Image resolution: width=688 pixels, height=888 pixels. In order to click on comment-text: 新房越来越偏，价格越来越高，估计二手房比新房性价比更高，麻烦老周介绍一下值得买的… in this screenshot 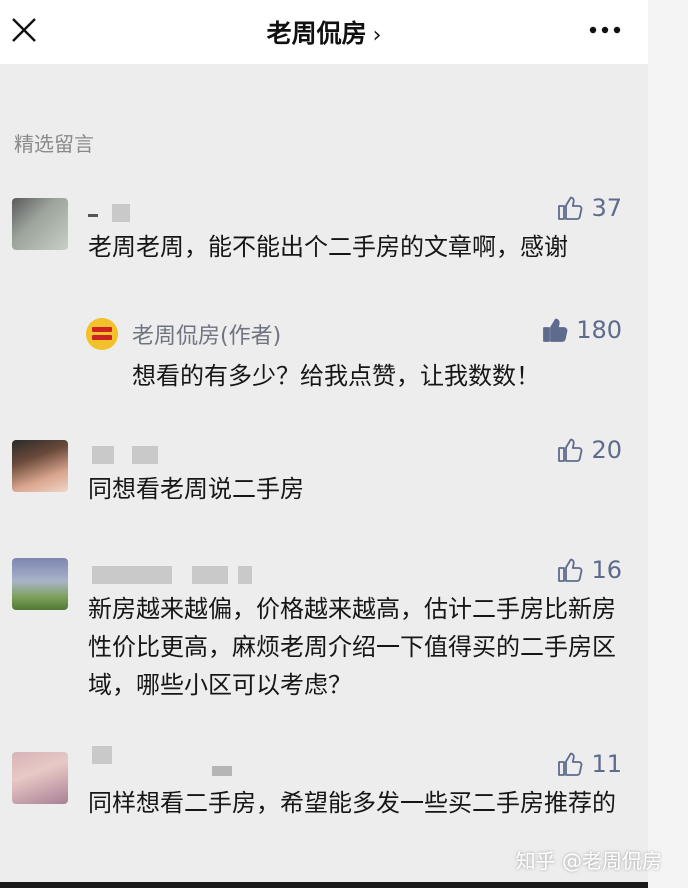, I will do `click(352, 647)`.